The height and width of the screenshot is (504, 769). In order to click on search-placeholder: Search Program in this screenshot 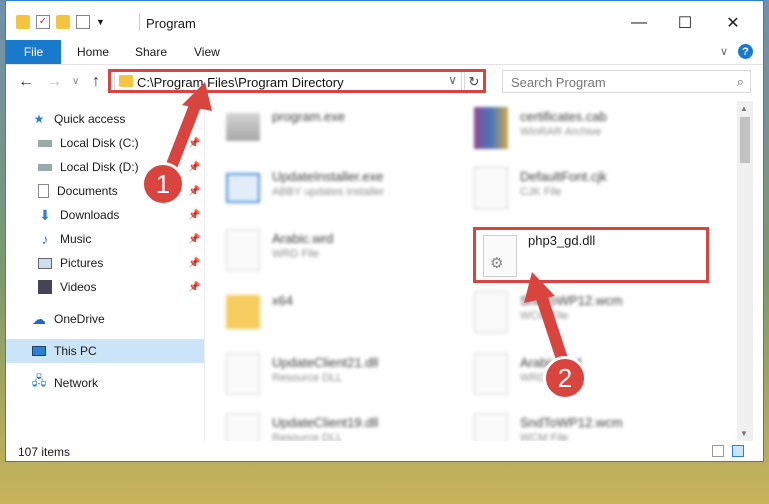, I will do `click(558, 82)`.